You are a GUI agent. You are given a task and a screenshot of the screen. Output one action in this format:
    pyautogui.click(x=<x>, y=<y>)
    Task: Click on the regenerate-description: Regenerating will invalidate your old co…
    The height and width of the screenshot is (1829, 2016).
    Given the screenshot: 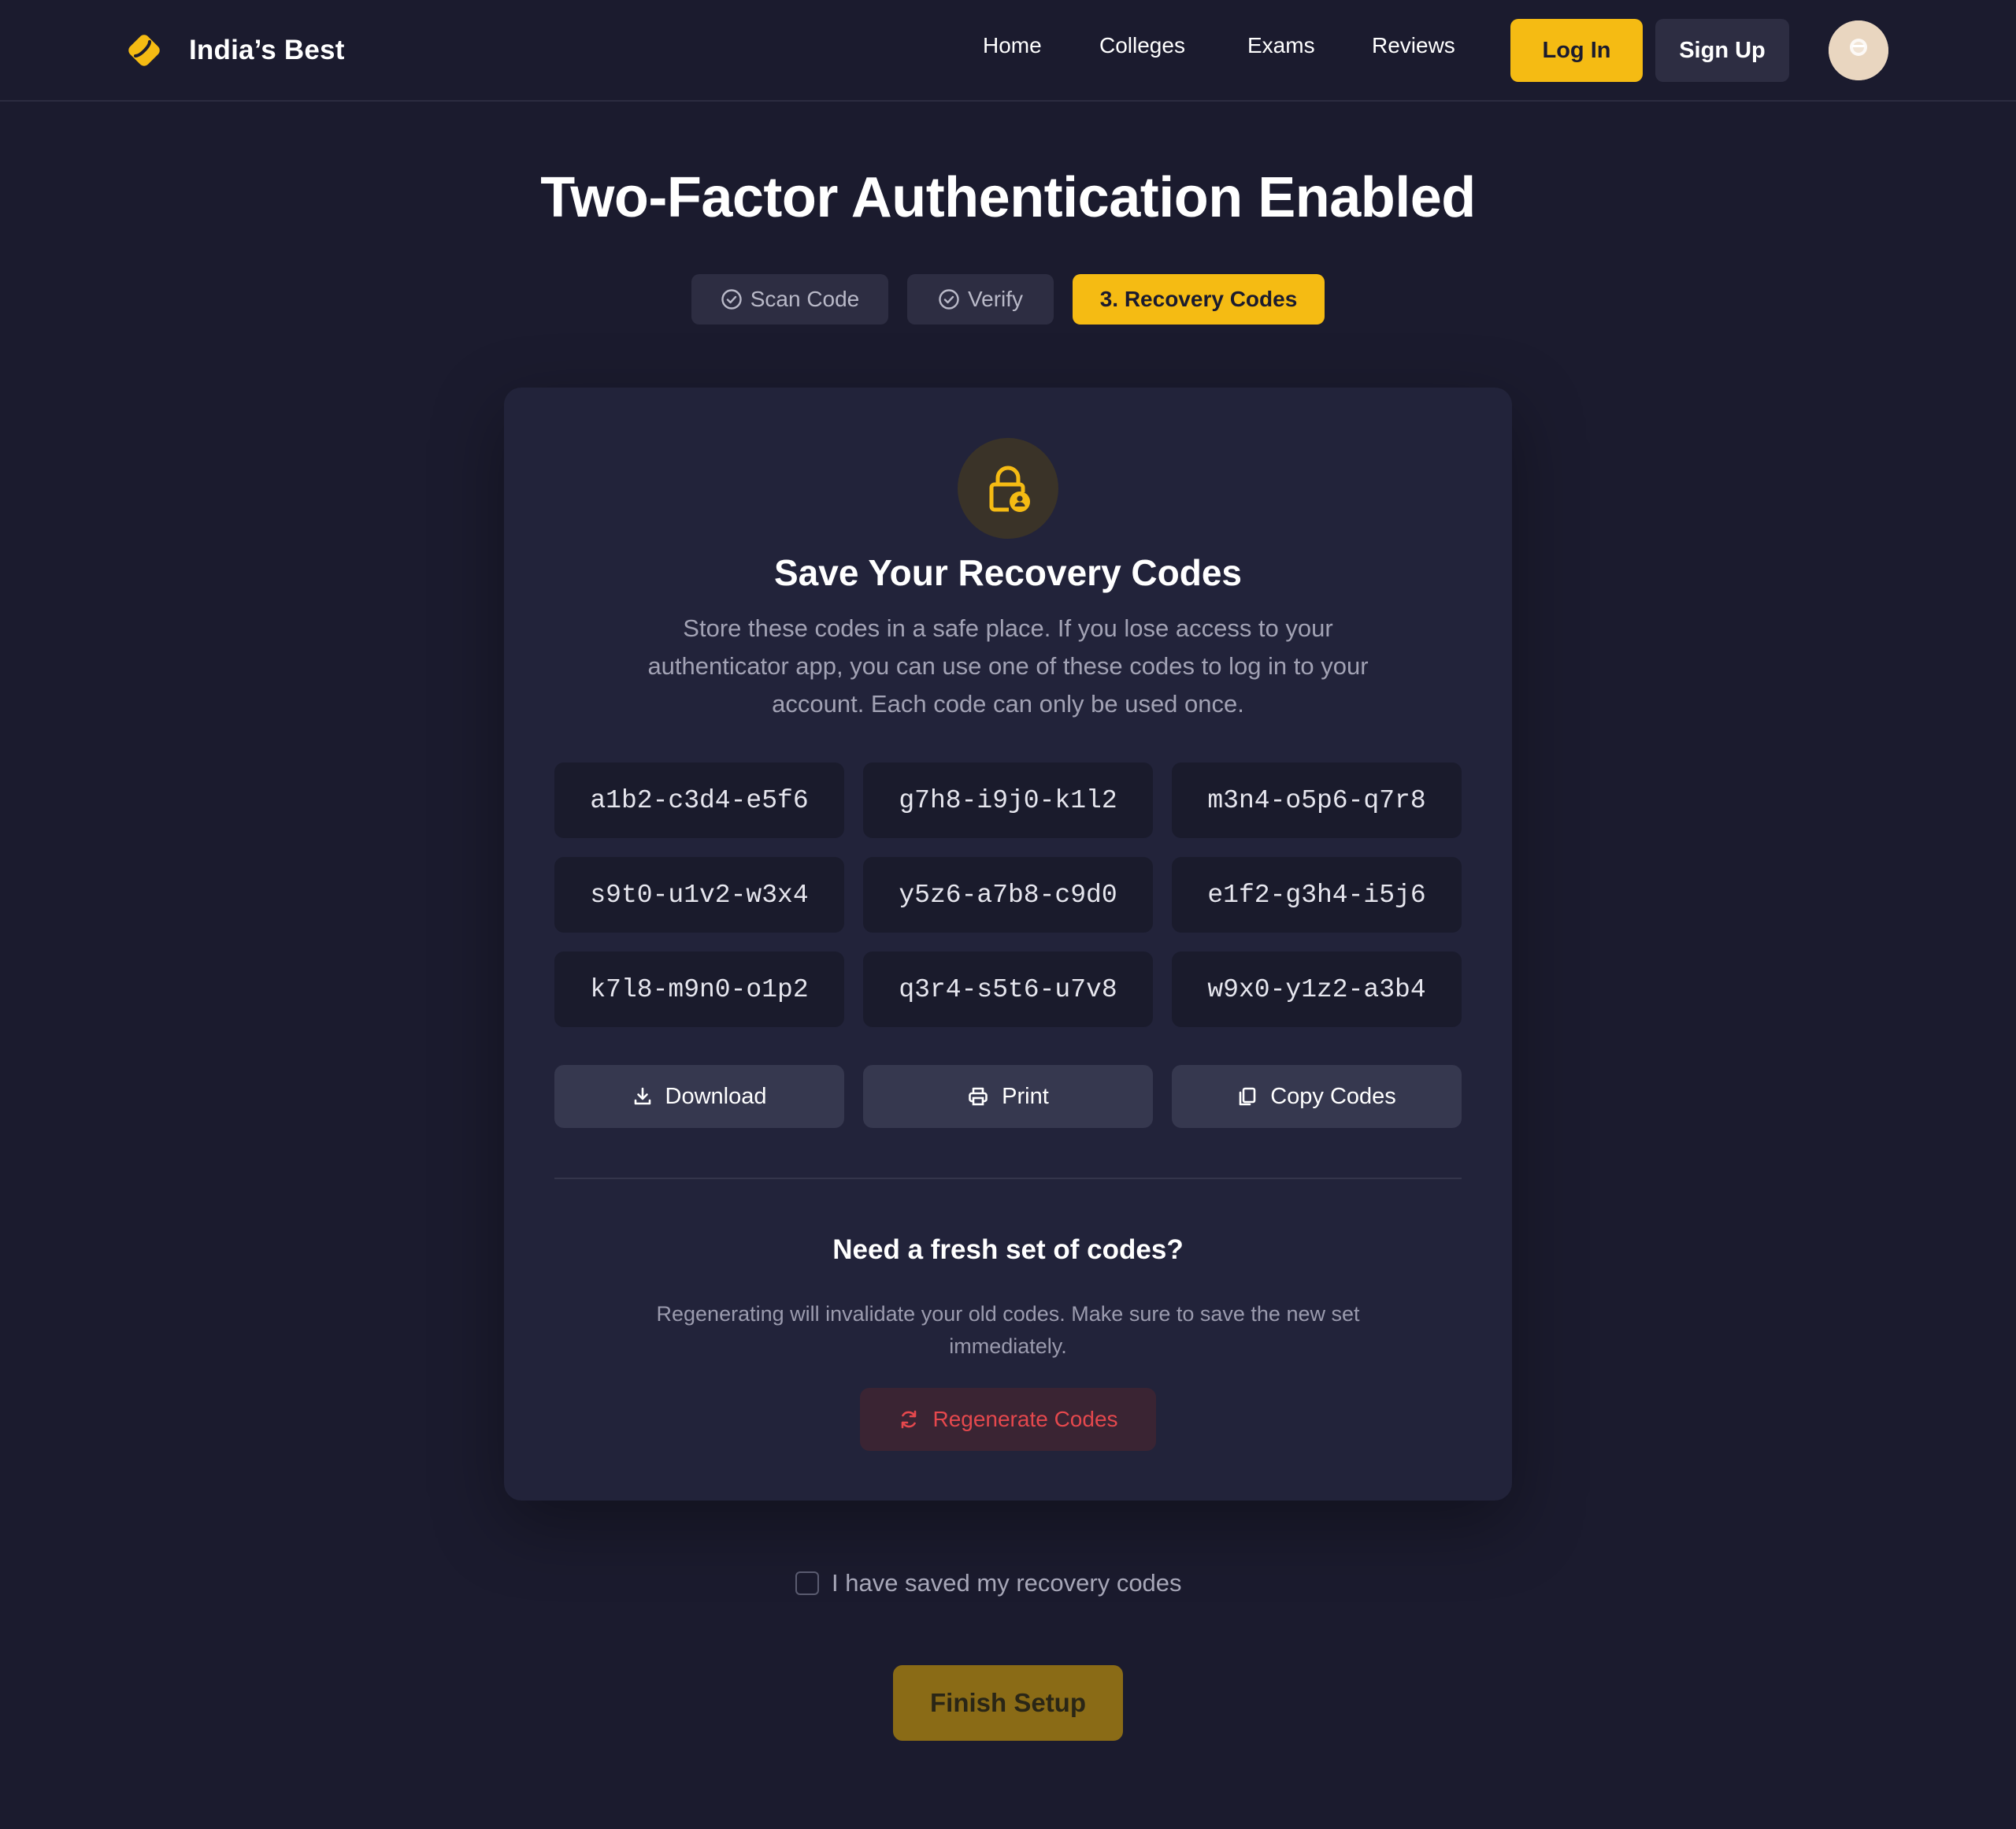 What is the action you would take?
    pyautogui.click(x=1008, y=1330)
    